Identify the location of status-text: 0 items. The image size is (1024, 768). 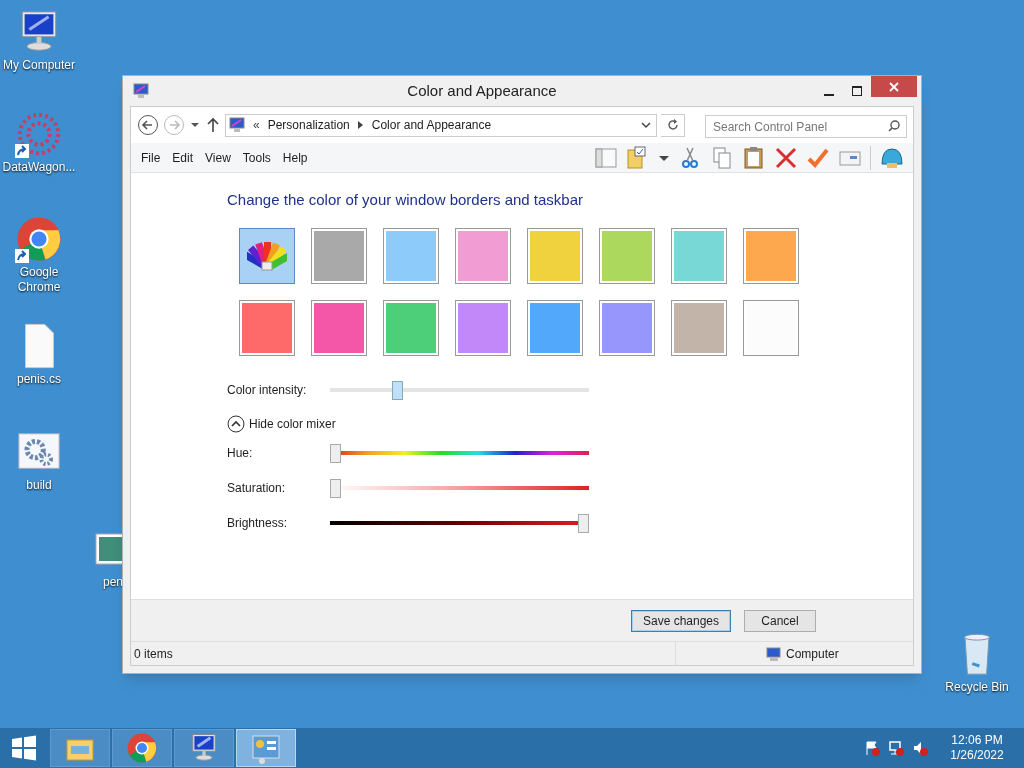
(153, 654).